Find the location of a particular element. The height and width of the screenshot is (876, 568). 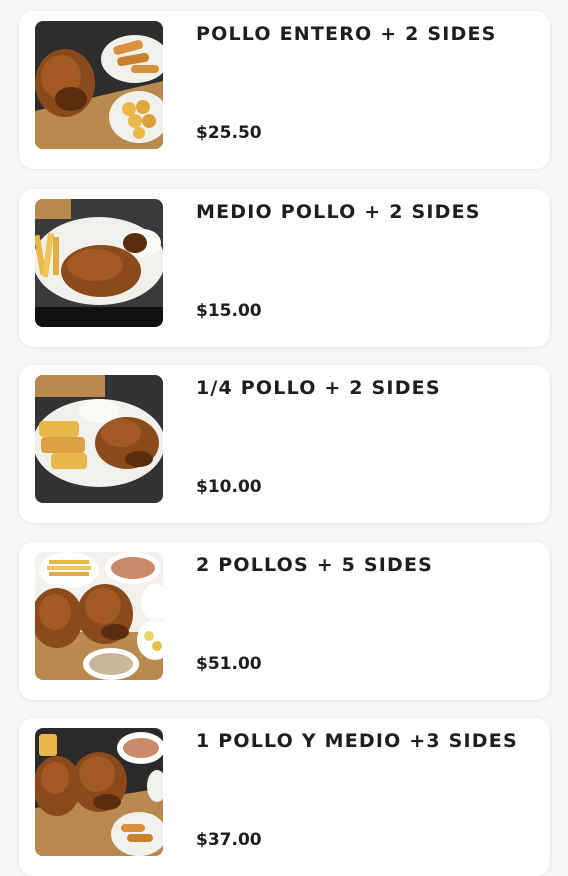

half-chicken-photo-icon is located at coordinates (99, 263).